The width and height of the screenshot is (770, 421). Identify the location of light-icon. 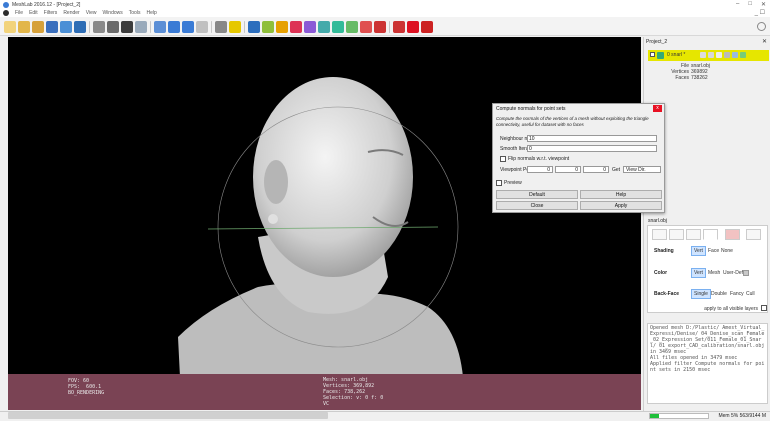
(221, 27).